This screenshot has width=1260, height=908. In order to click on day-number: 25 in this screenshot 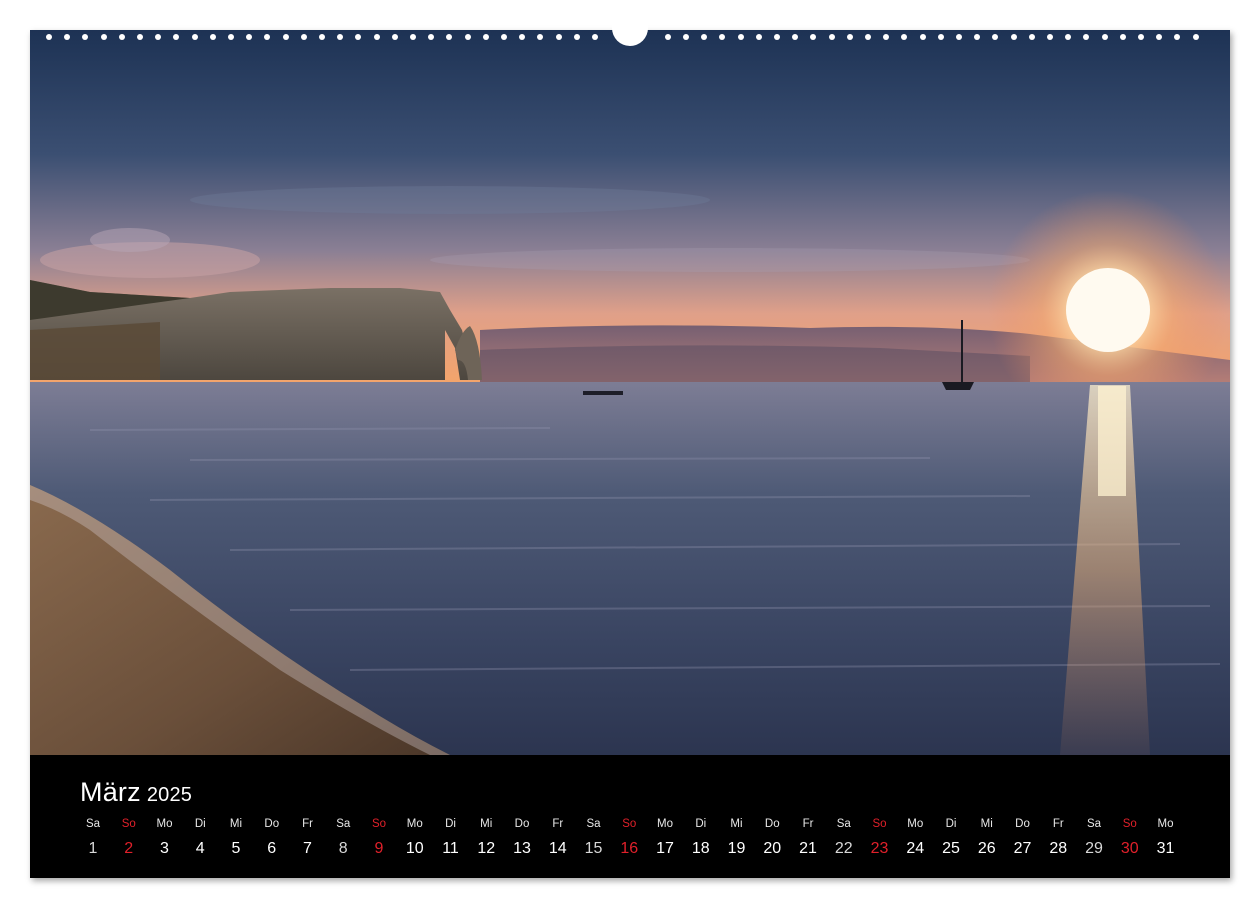, I will do `click(951, 848)`.